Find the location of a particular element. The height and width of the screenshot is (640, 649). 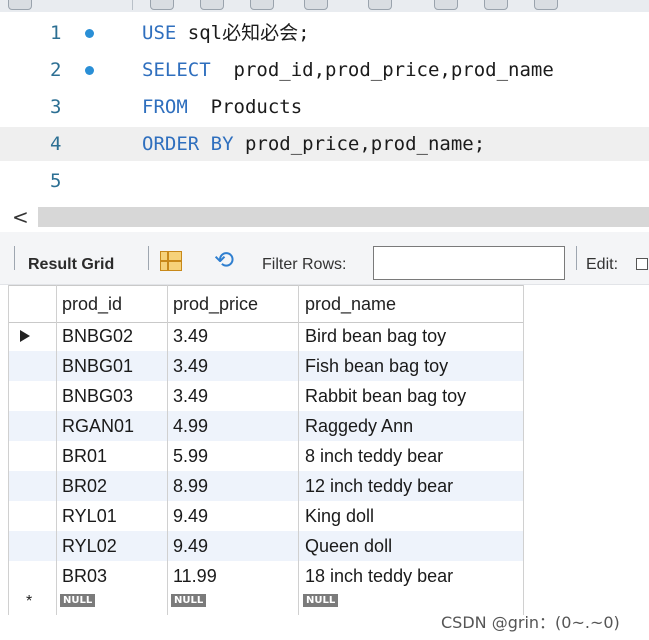

filter-rows-label: Filter Rows: is located at coordinates (304, 264).